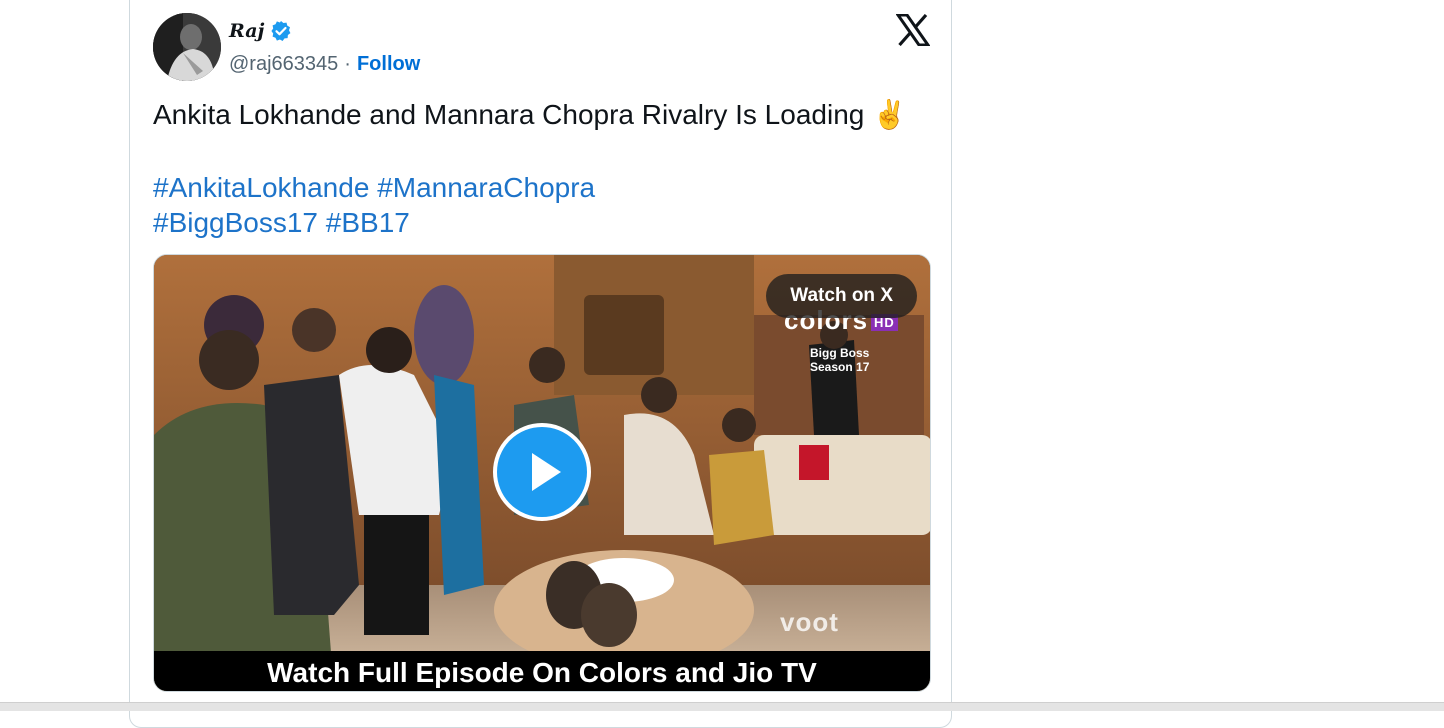 This screenshot has height=728, width=1444. I want to click on season-line-2: Season 17, so click(840, 367).